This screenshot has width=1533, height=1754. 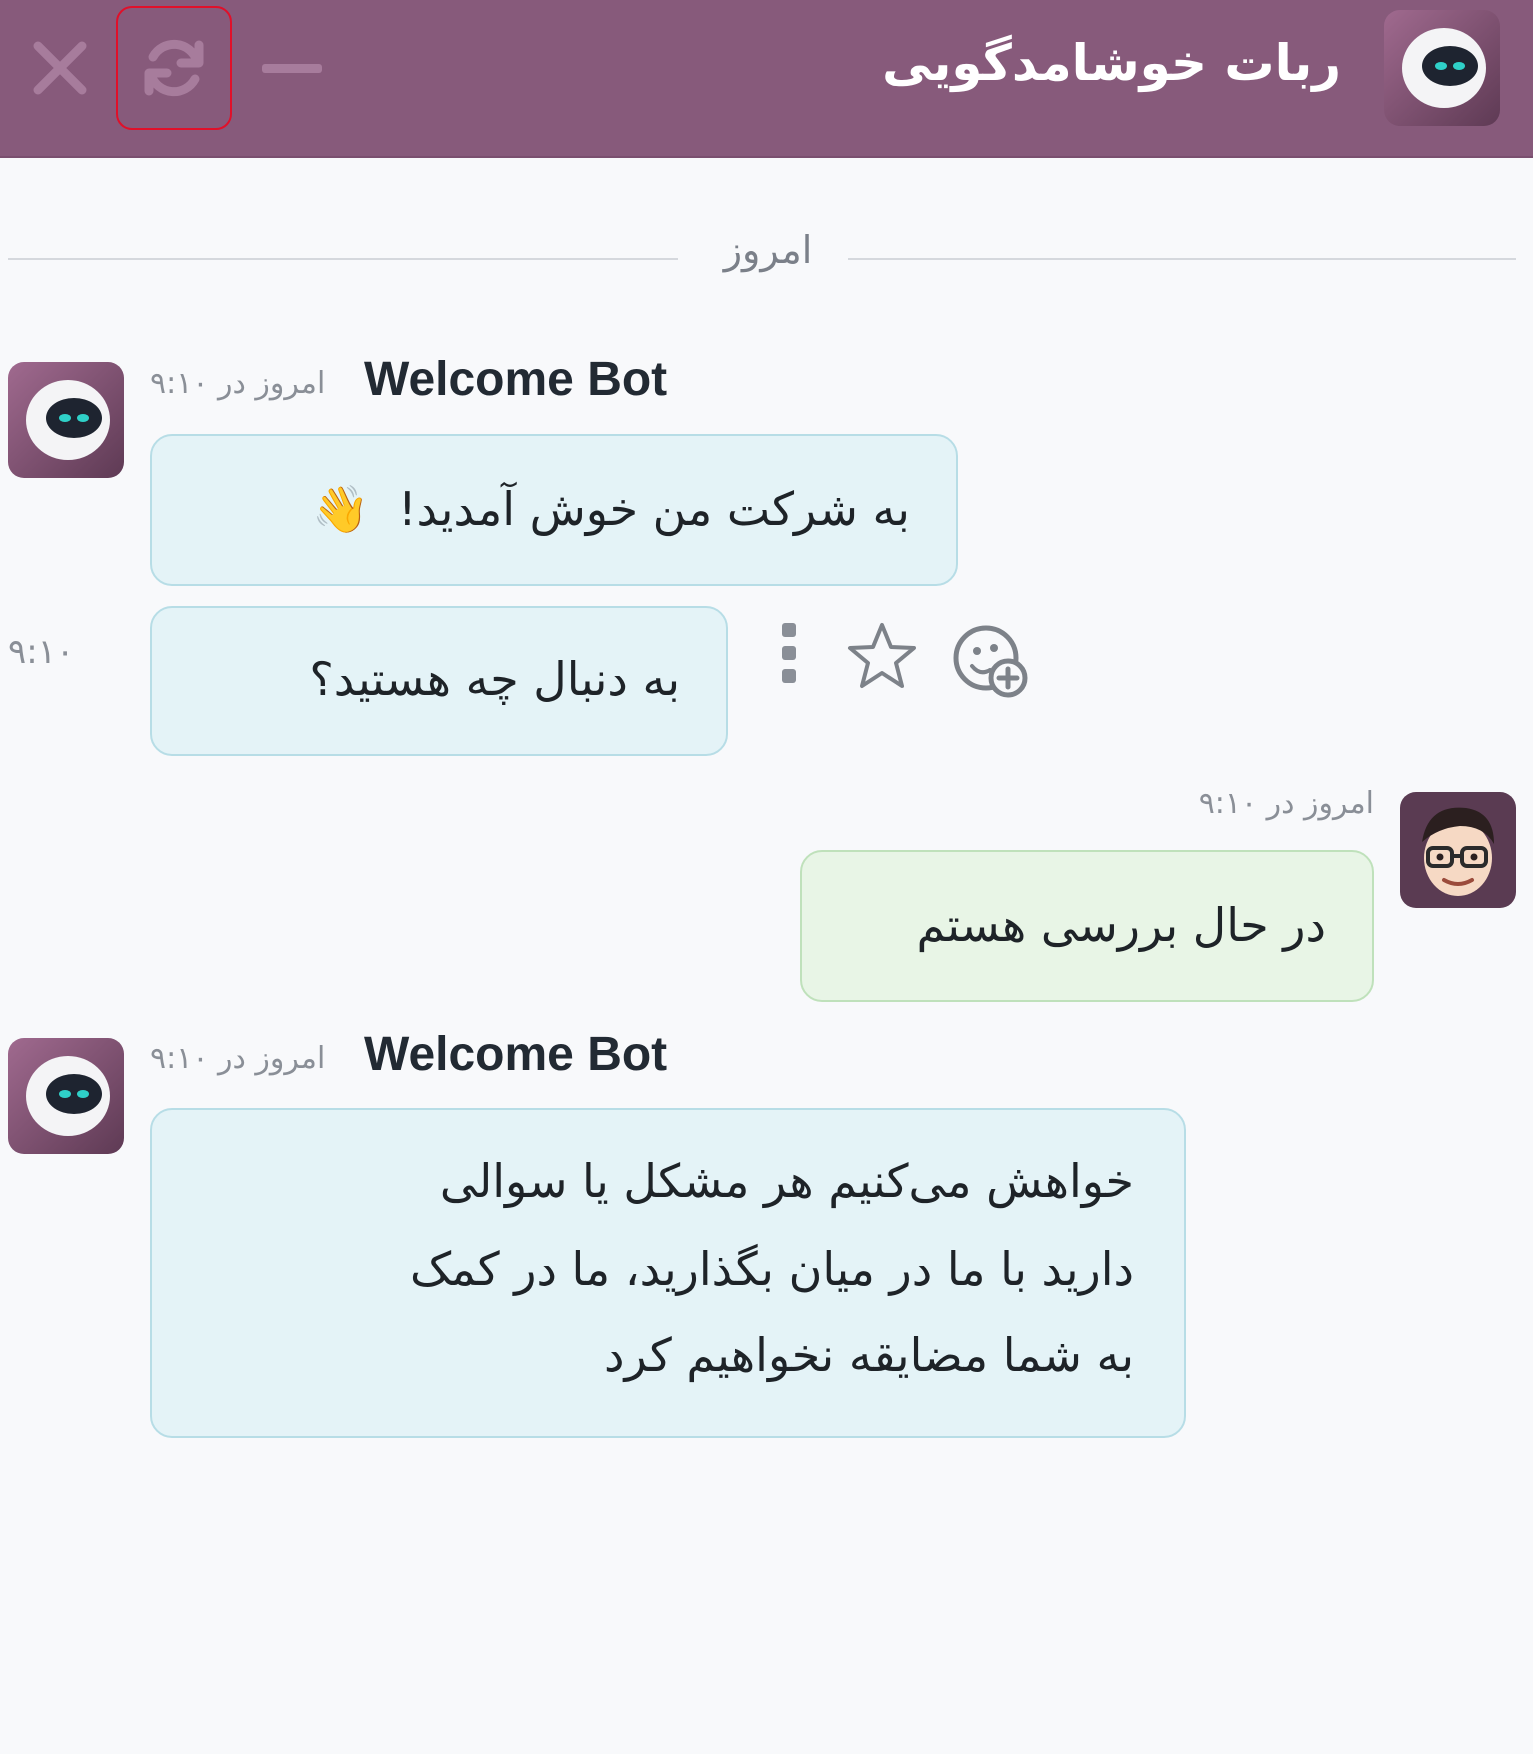 I want to click on date-separator: امروز, so click(x=762, y=258).